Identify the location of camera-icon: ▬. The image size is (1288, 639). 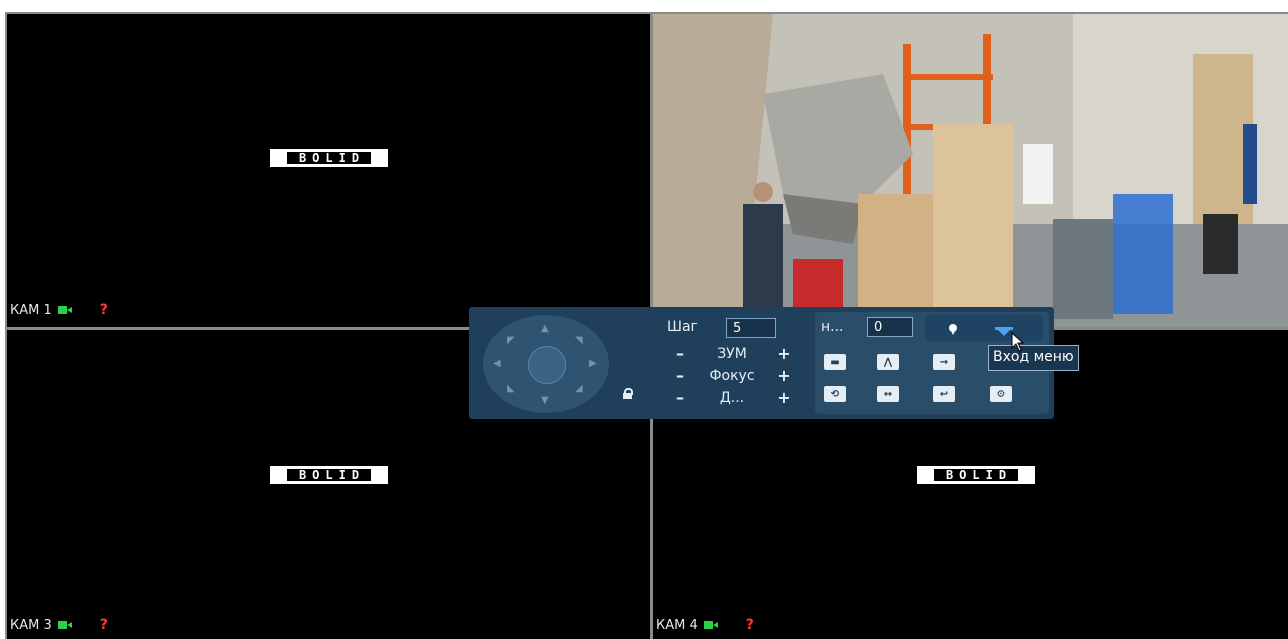
(835, 362).